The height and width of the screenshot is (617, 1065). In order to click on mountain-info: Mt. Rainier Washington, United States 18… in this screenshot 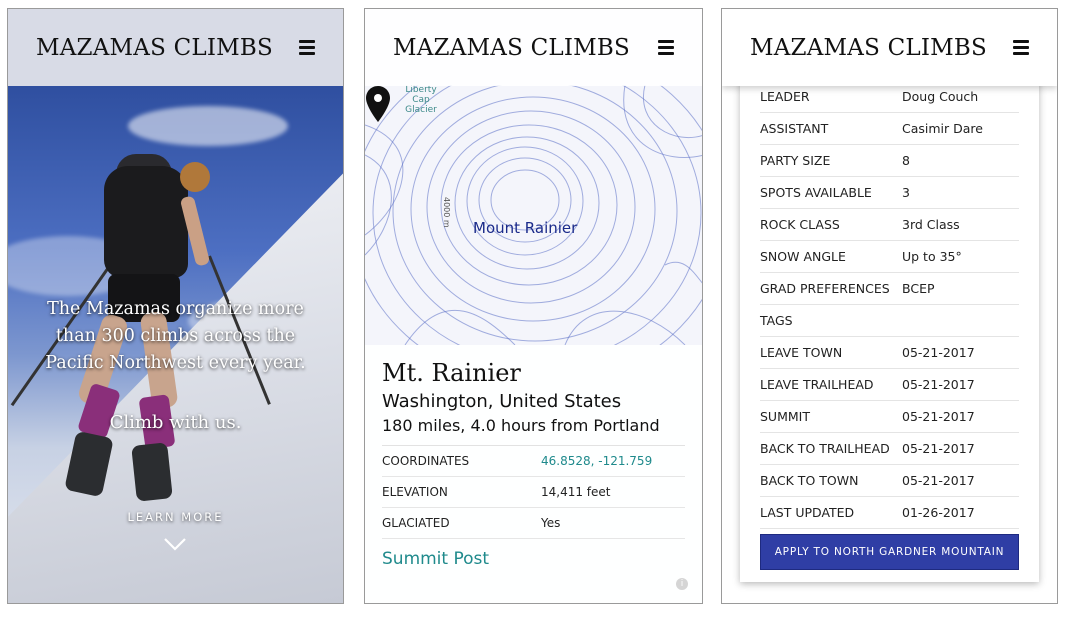, I will do `click(533, 474)`.